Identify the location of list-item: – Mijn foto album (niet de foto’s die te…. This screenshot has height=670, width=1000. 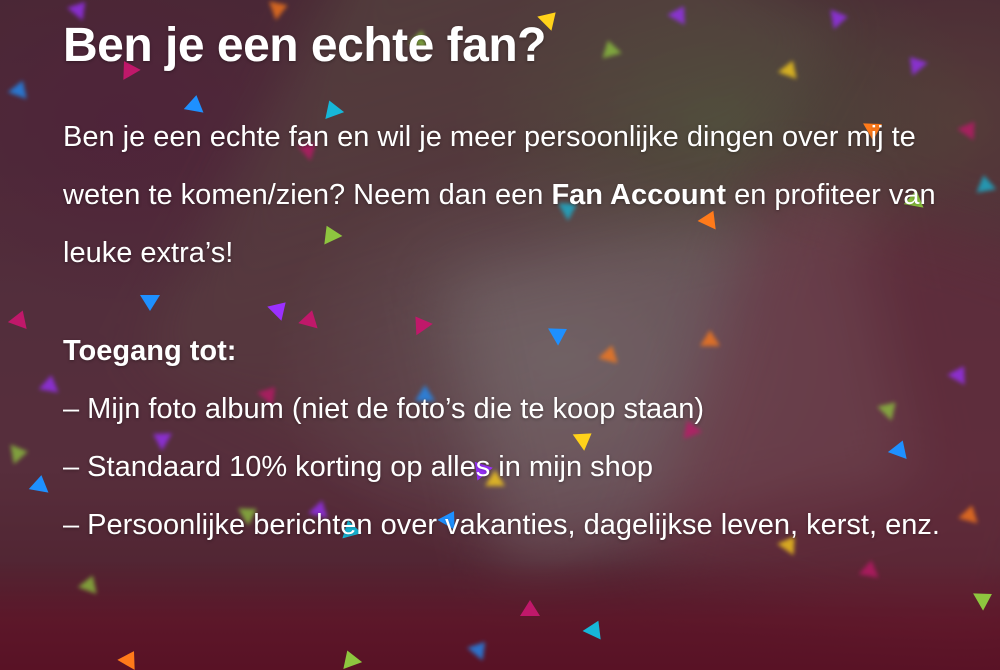
(384, 409).